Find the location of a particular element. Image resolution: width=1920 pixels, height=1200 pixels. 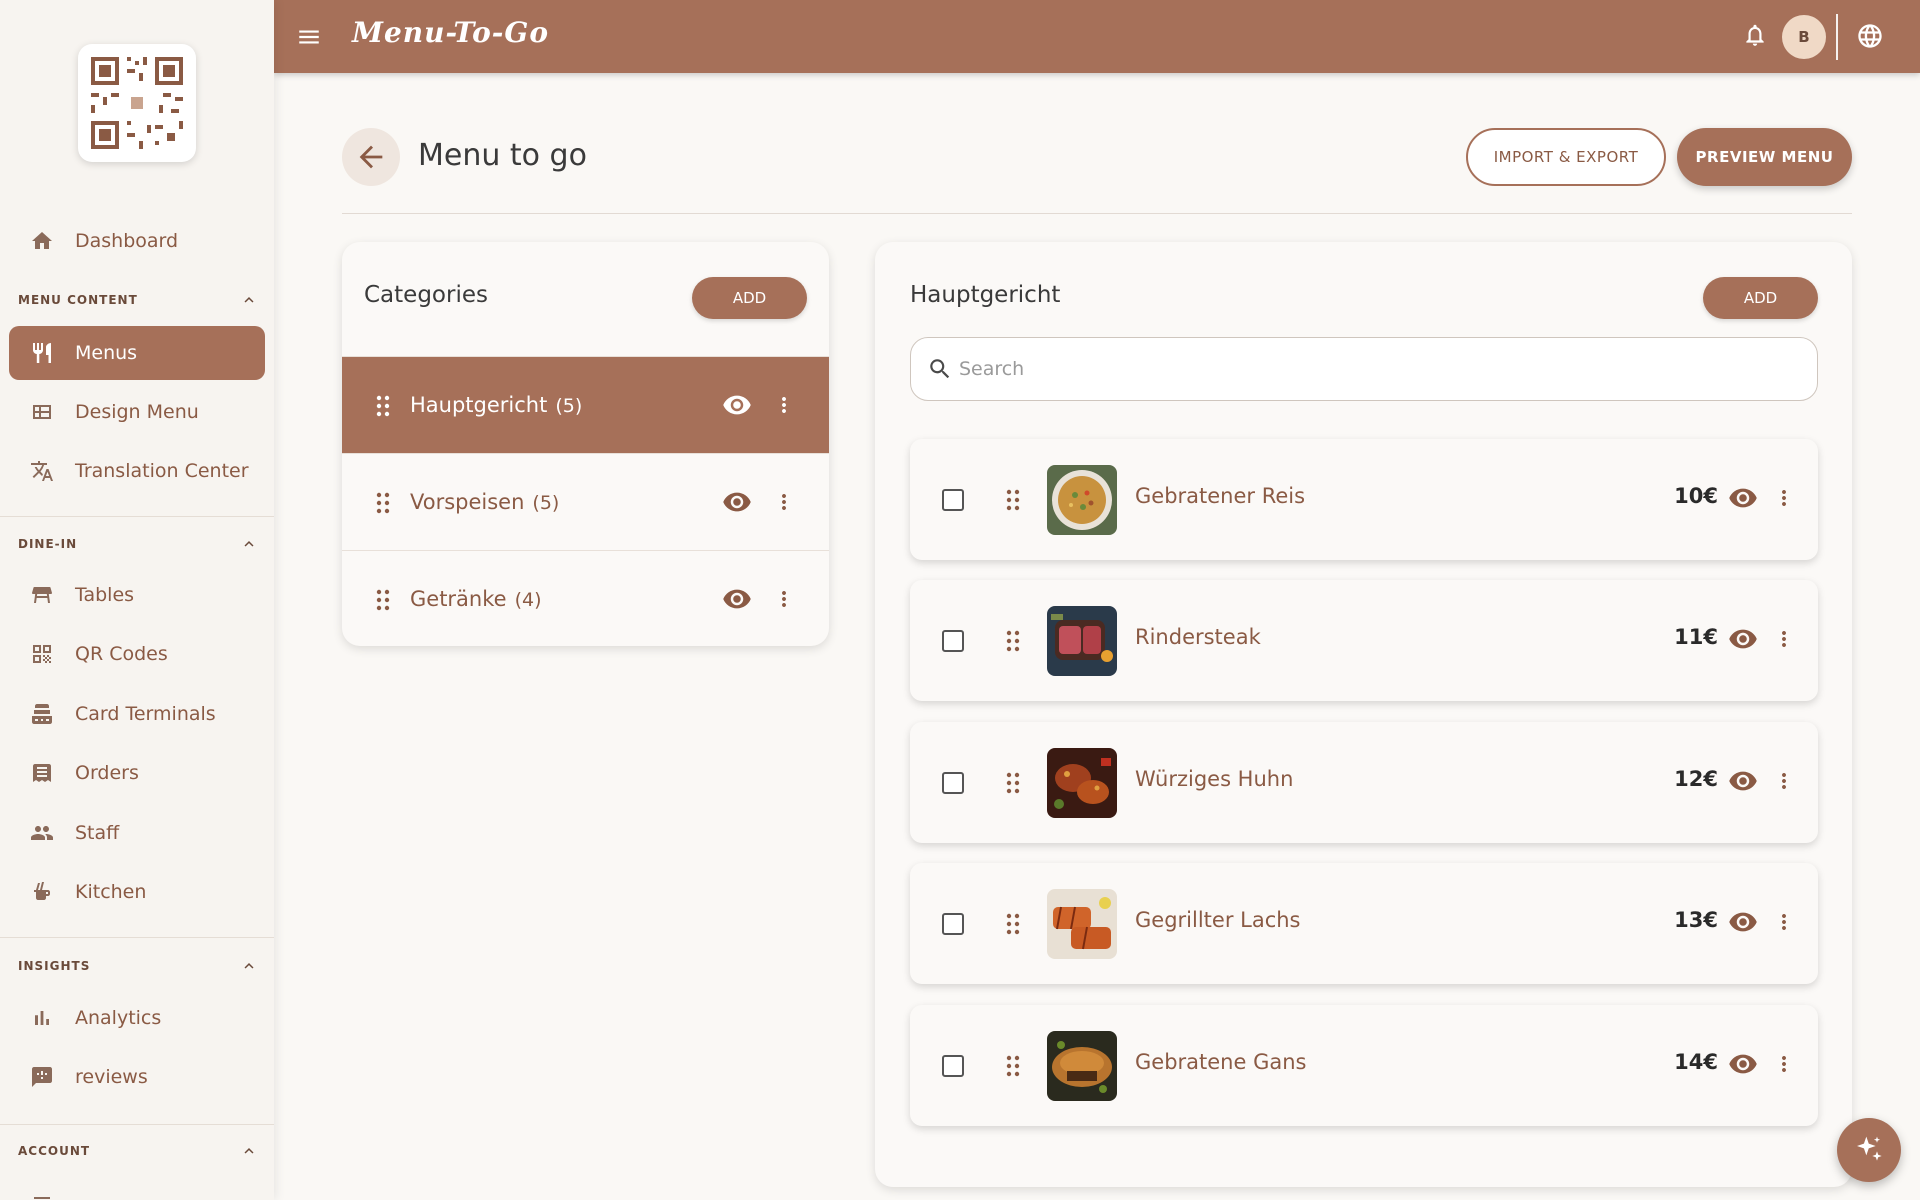

sidebar-item-design-menu: Design Menu is located at coordinates (137, 412).